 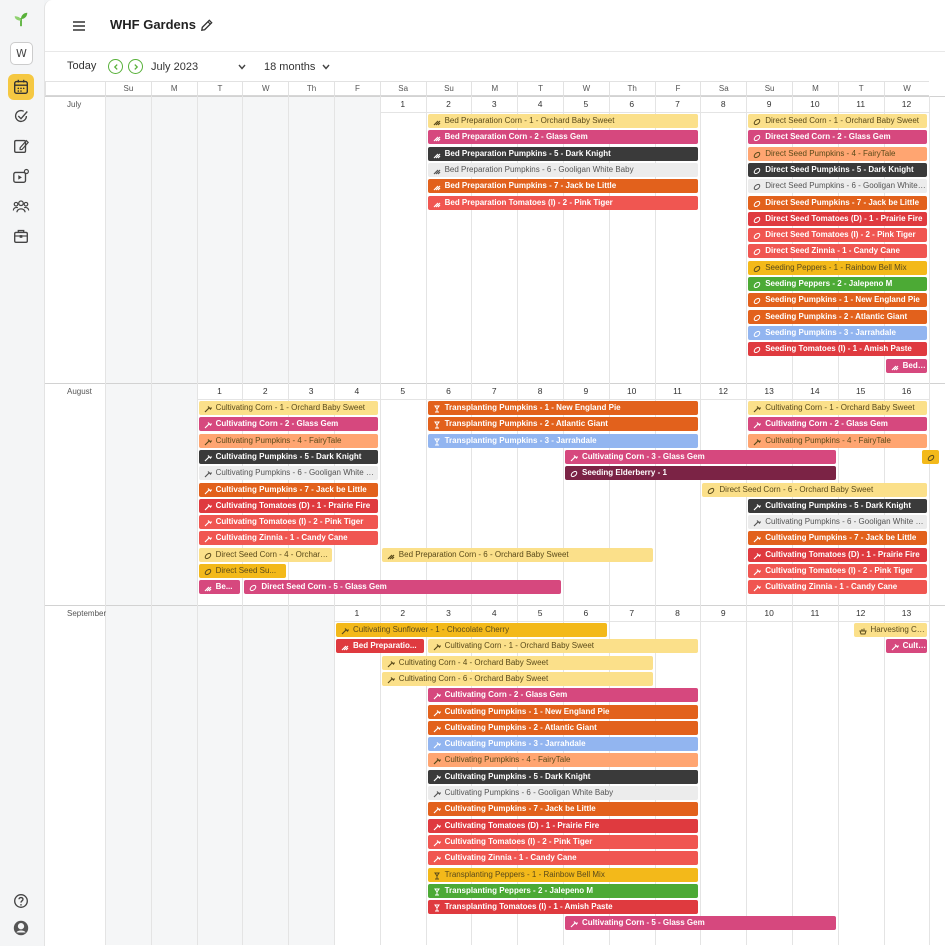 I want to click on event-bar: Seeding Pumpkins - 3 - Jarrahdale, so click(x=838, y=332).